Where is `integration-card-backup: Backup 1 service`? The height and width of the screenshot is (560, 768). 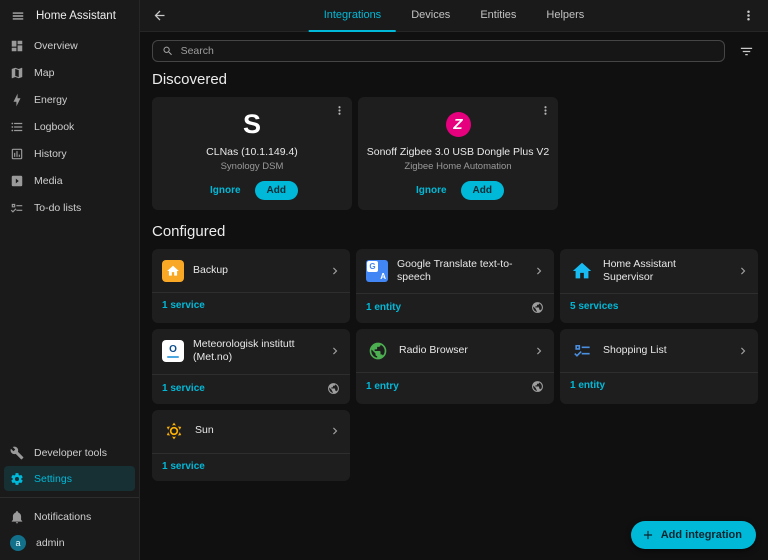
integration-card-backup: Backup 1 service is located at coordinates (251, 286).